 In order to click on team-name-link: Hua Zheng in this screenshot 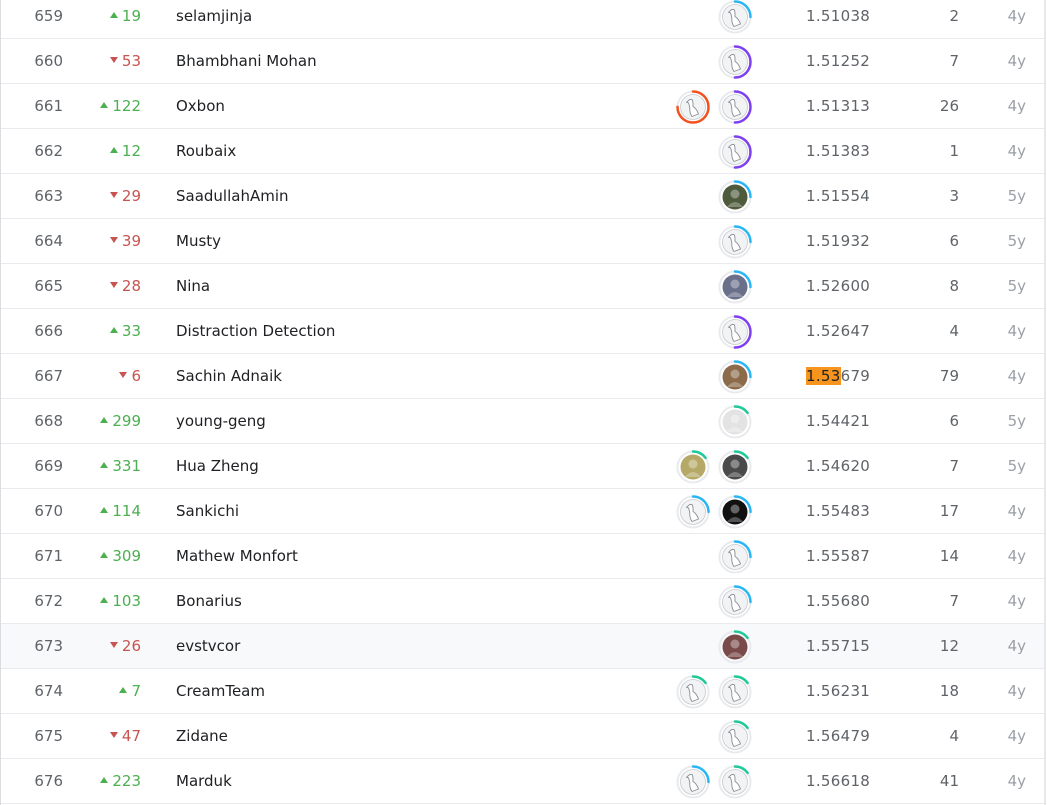, I will do `click(217, 466)`.